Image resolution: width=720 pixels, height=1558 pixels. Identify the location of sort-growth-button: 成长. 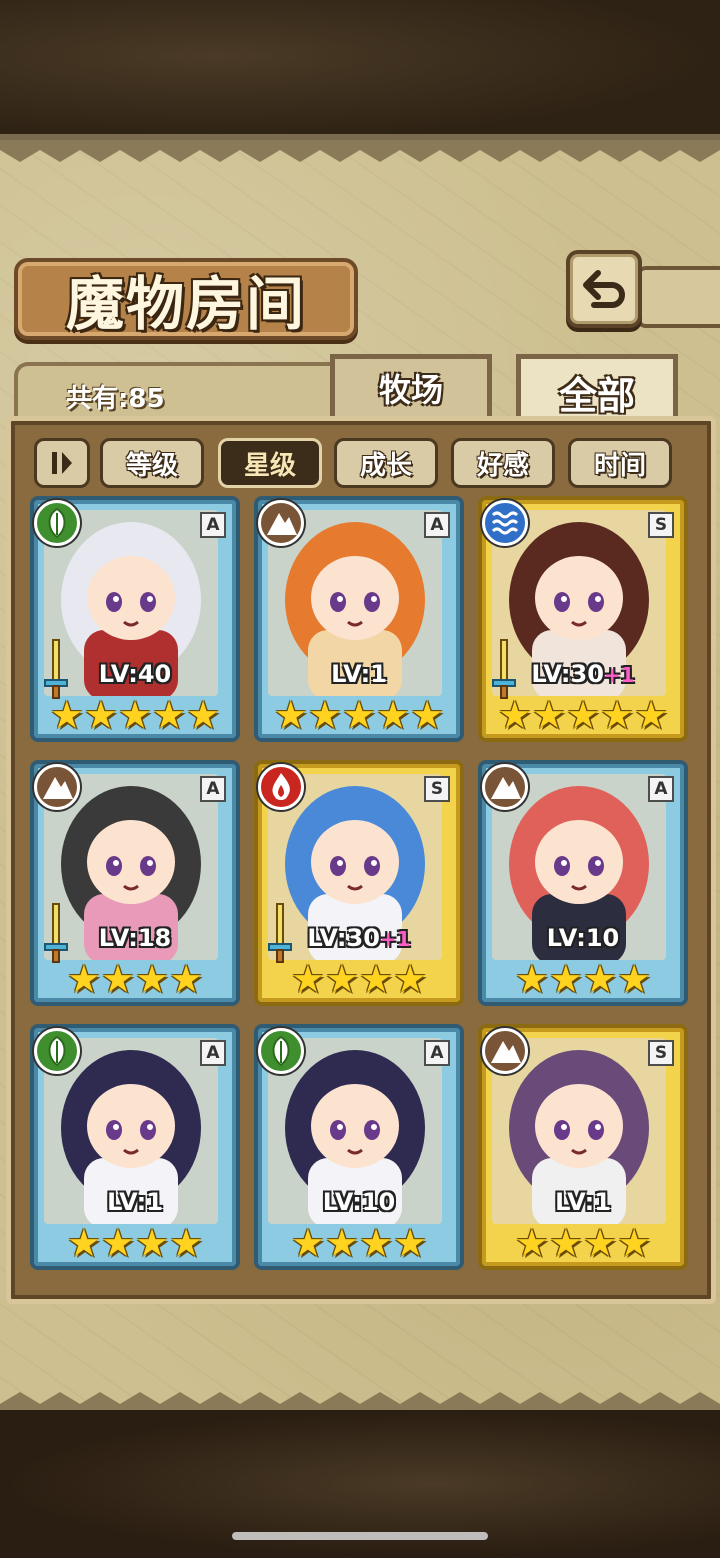
(386, 463).